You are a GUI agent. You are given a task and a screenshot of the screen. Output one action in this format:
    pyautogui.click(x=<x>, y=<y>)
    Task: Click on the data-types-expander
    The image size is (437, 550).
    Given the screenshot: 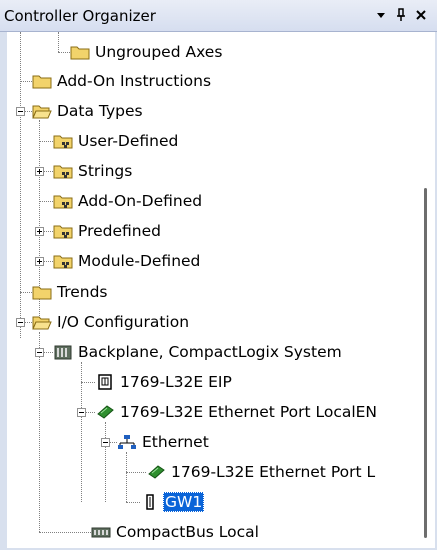 What is the action you would take?
    pyautogui.click(x=20, y=111)
    